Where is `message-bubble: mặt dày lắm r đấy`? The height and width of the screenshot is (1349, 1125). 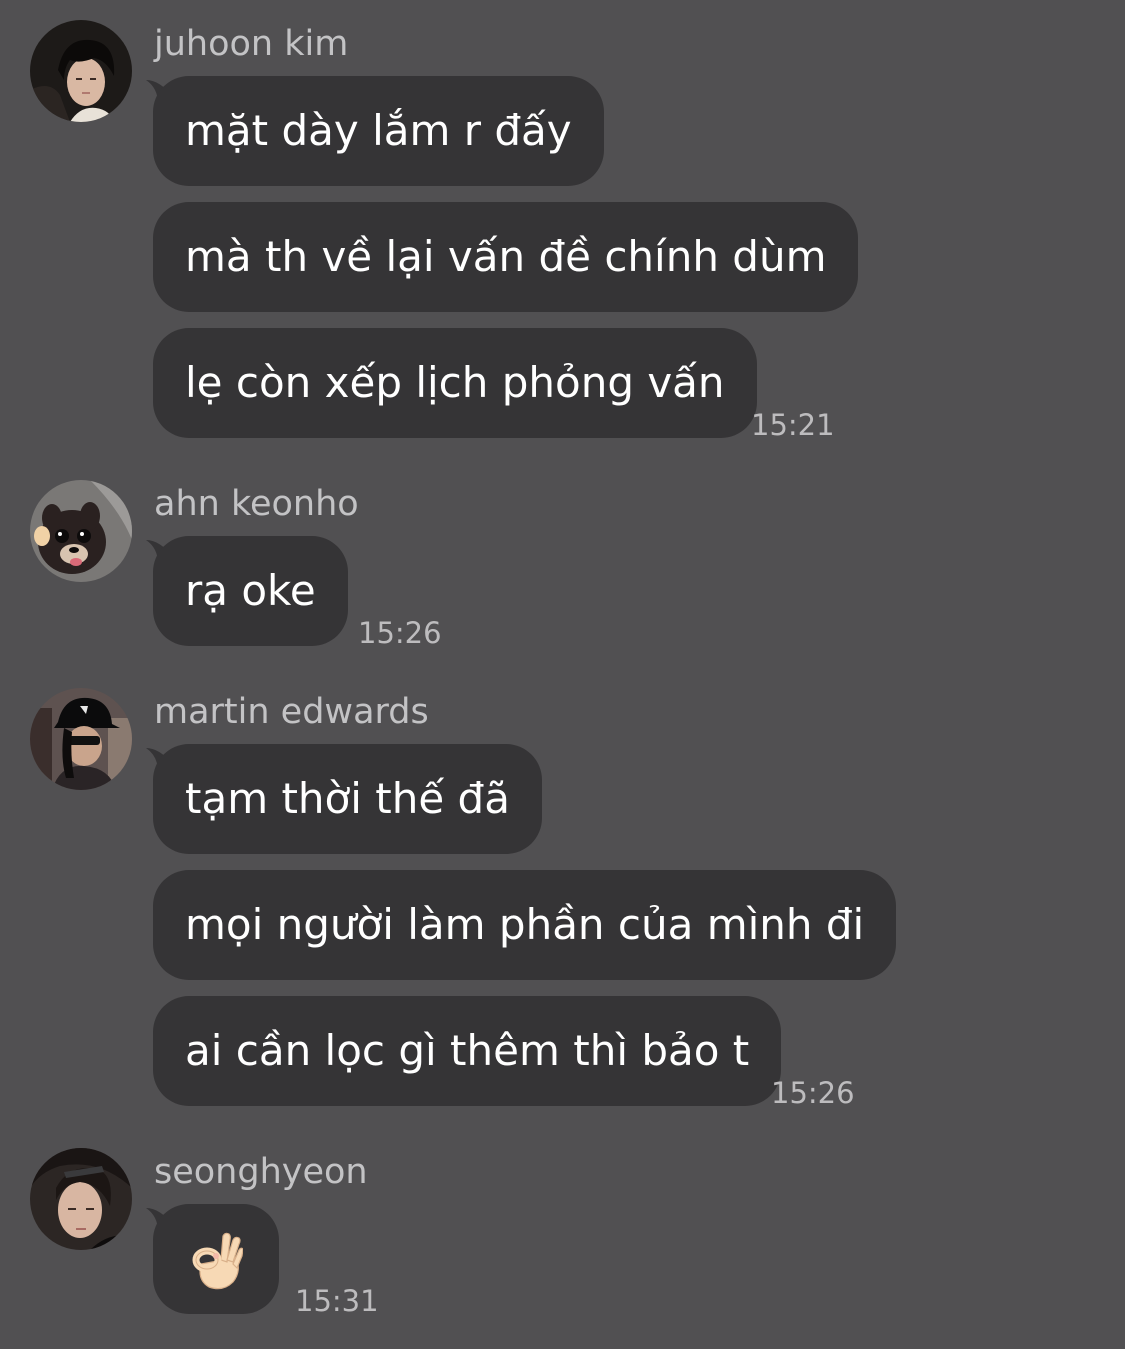
message-bubble: mặt dày lắm r đấy is located at coordinates (378, 131).